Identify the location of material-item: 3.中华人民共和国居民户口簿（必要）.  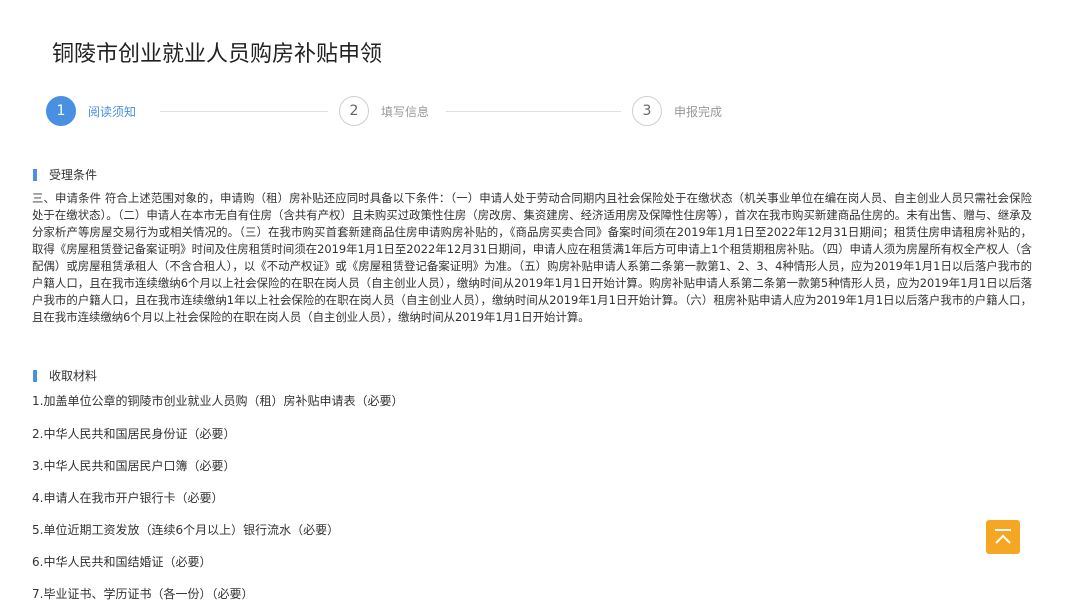
(134, 466).